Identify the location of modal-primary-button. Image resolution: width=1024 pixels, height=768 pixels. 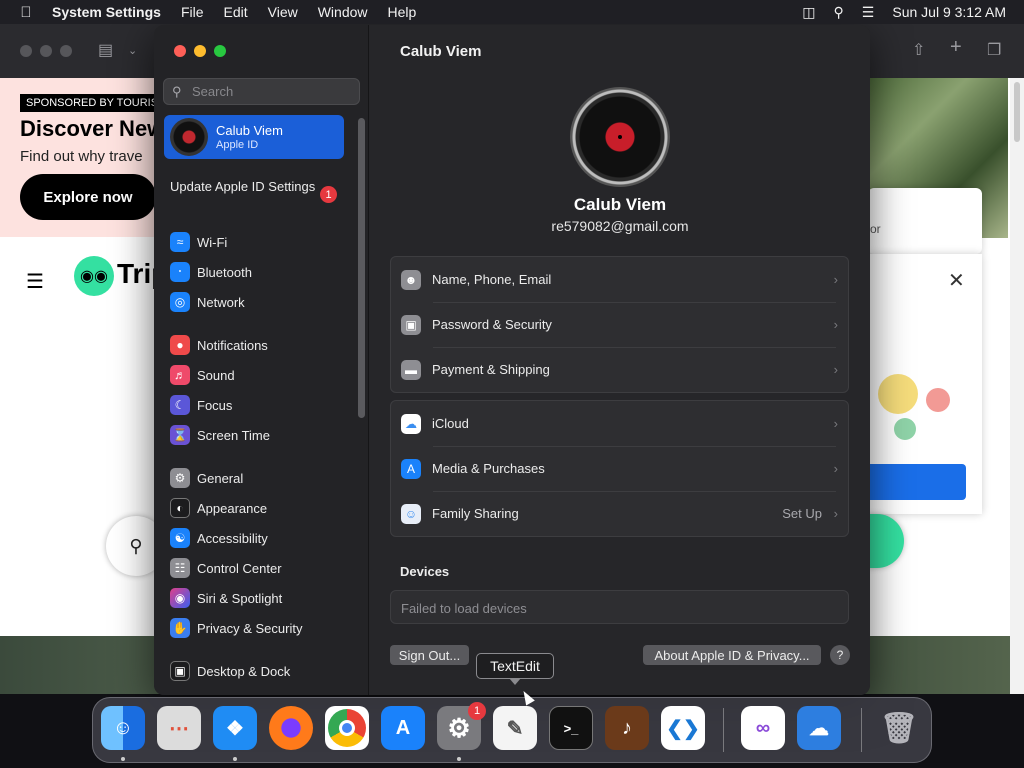
(917, 482).